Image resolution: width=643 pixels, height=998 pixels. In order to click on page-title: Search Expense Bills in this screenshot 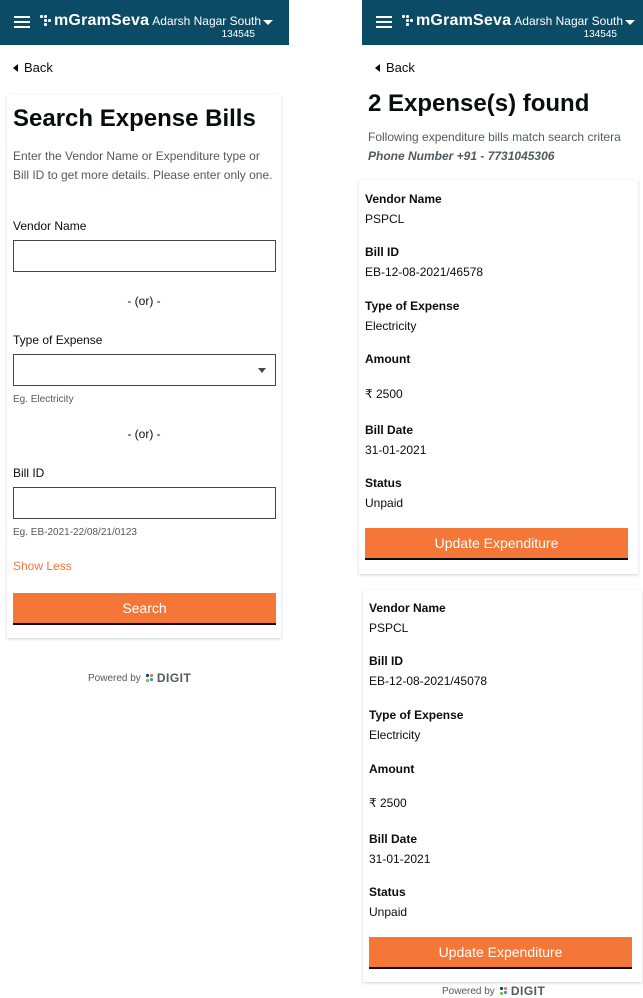, I will do `click(134, 118)`.